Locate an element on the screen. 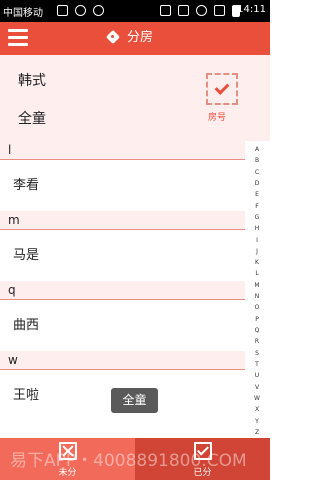 This screenshot has height=480, width=320. signal-icon is located at coordinates (219, 10).